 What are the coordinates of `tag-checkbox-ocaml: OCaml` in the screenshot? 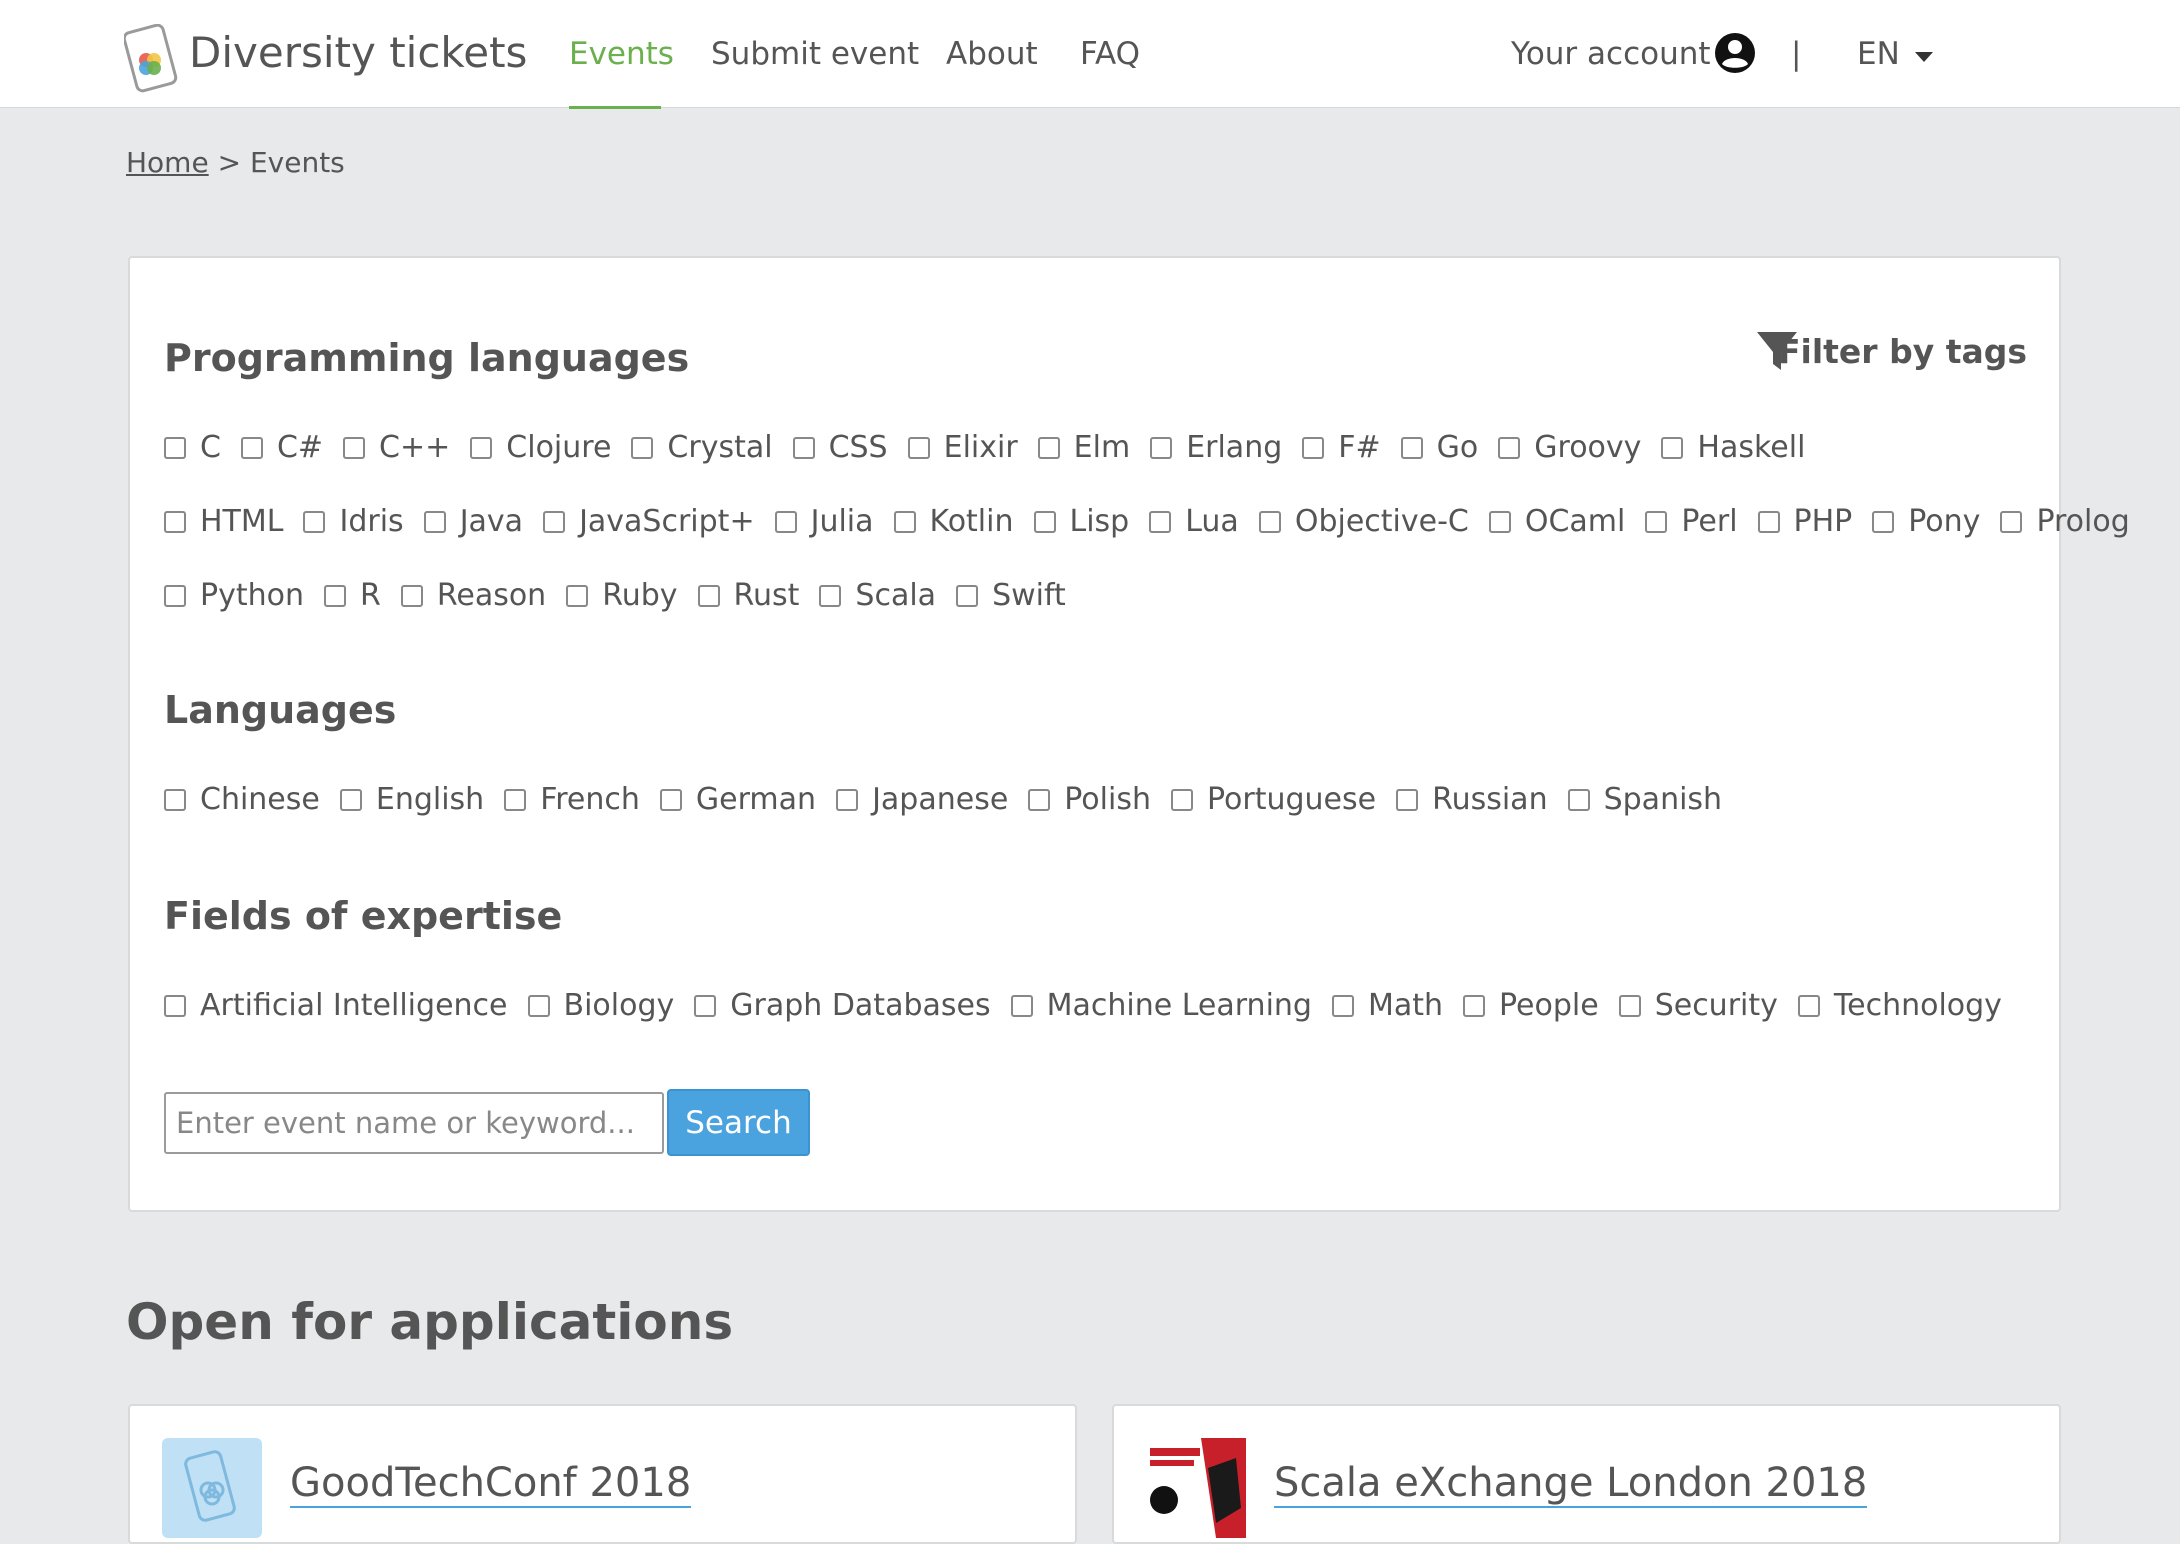 It's located at (1556, 521).